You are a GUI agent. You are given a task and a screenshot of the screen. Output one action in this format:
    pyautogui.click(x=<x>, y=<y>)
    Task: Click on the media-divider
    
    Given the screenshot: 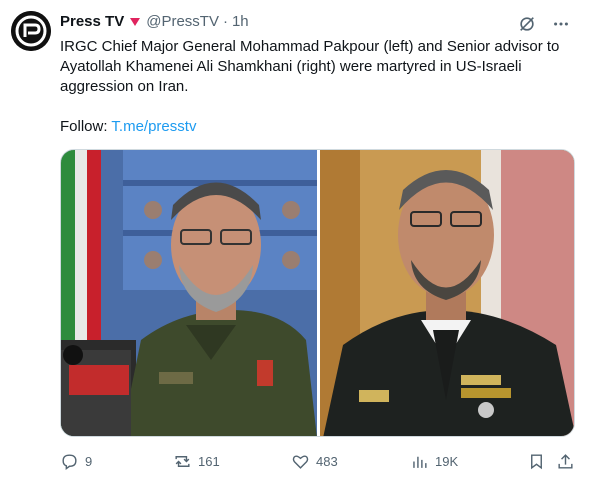 What is the action you would take?
    pyautogui.click(x=318, y=293)
    